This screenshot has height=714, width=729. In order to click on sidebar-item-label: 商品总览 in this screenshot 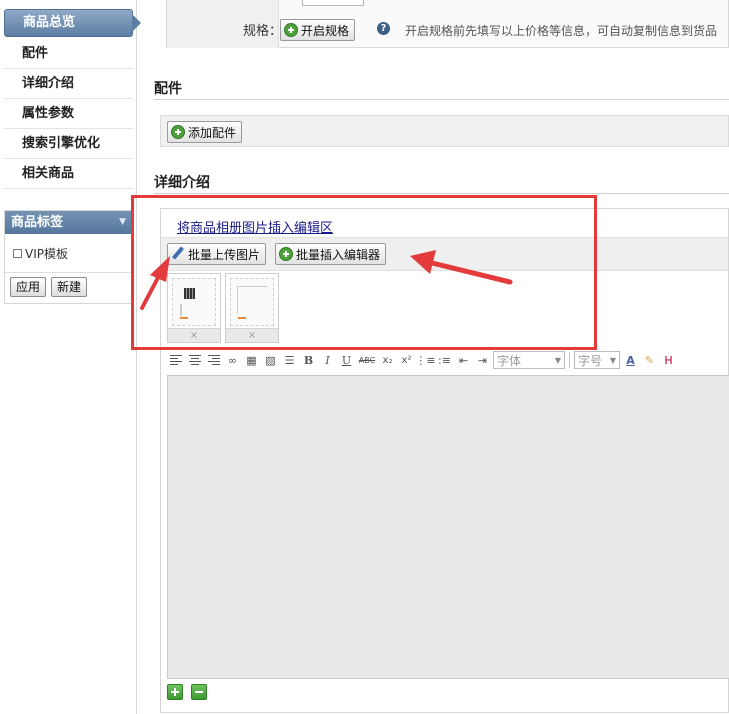, I will do `click(49, 22)`.